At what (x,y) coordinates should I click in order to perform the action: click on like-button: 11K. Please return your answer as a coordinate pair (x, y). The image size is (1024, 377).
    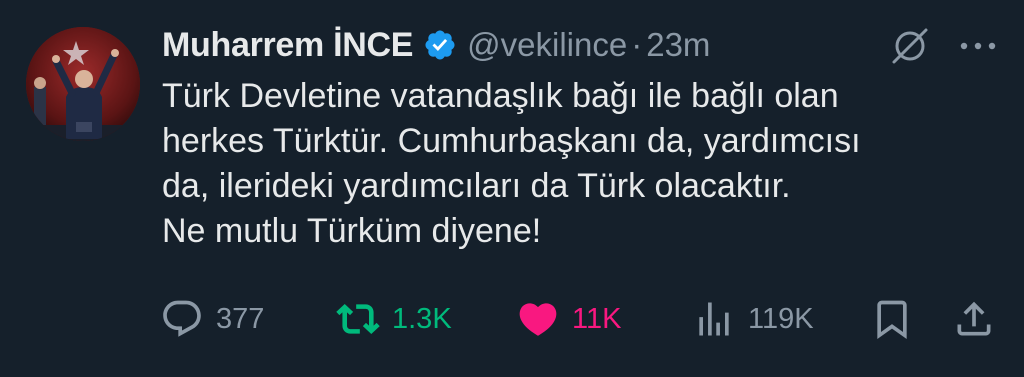
    Looking at the image, I should click on (568, 319).